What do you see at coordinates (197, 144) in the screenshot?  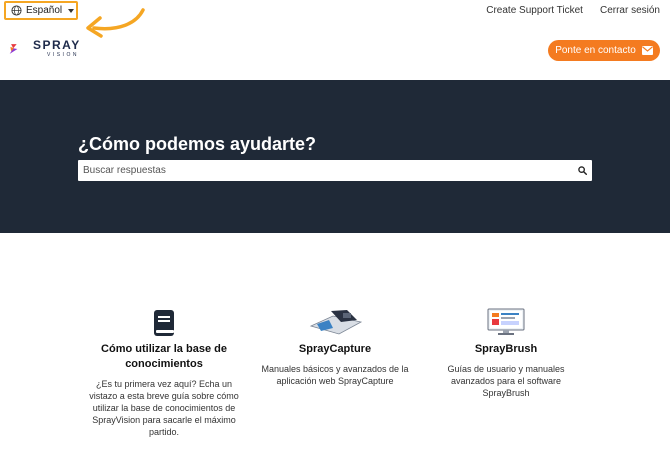 I see `hero-title: ¿Cómo podemos ayudarte?` at bounding box center [197, 144].